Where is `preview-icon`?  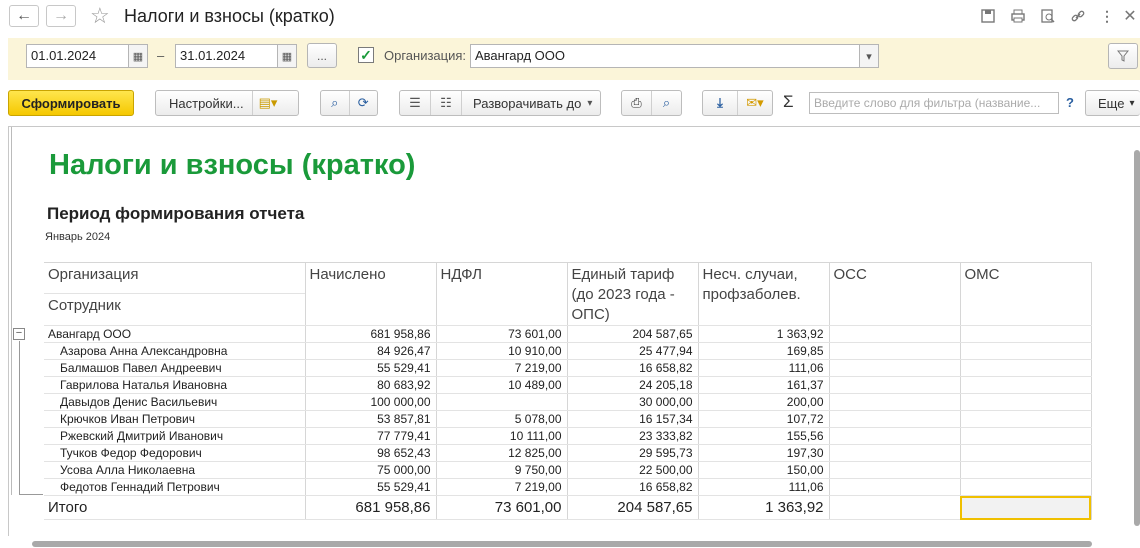 preview-icon is located at coordinates (1048, 16).